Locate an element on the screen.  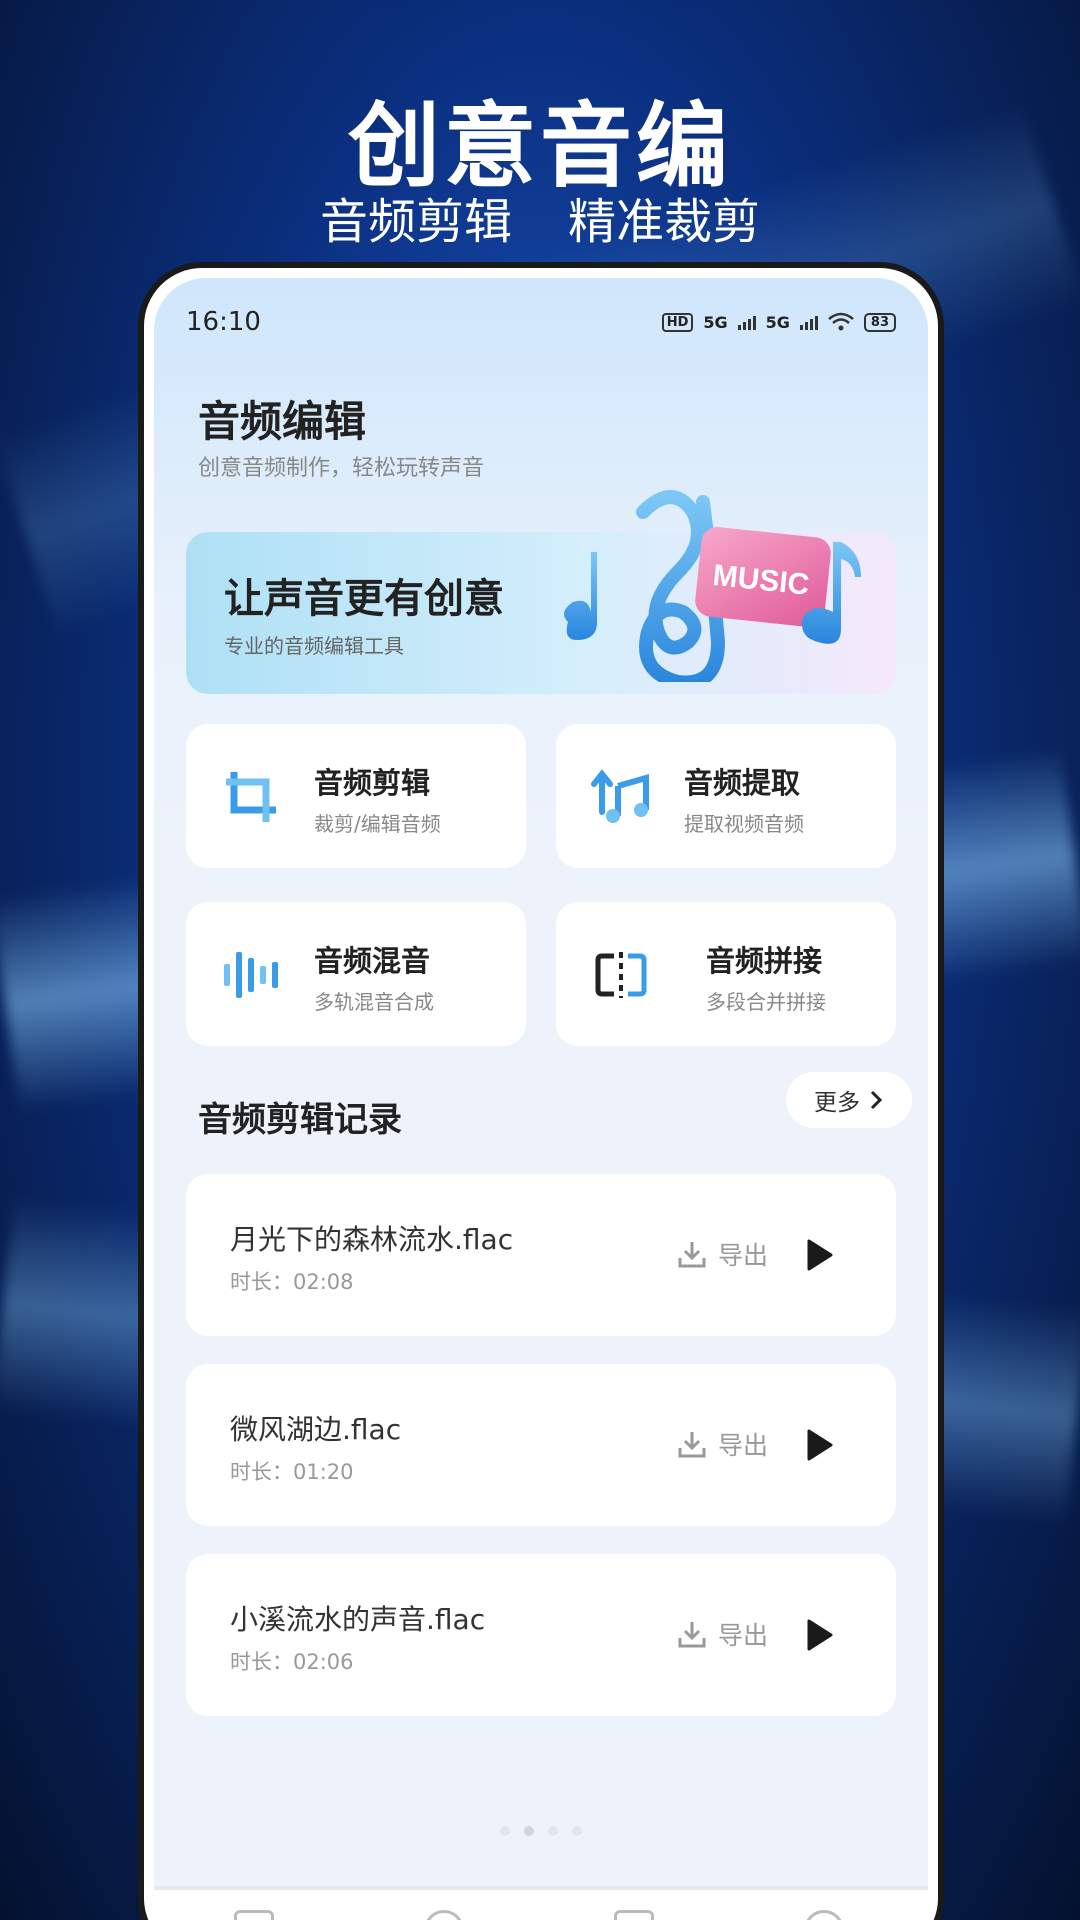
tool-description: 提取视频音频 is located at coordinates (744, 824).